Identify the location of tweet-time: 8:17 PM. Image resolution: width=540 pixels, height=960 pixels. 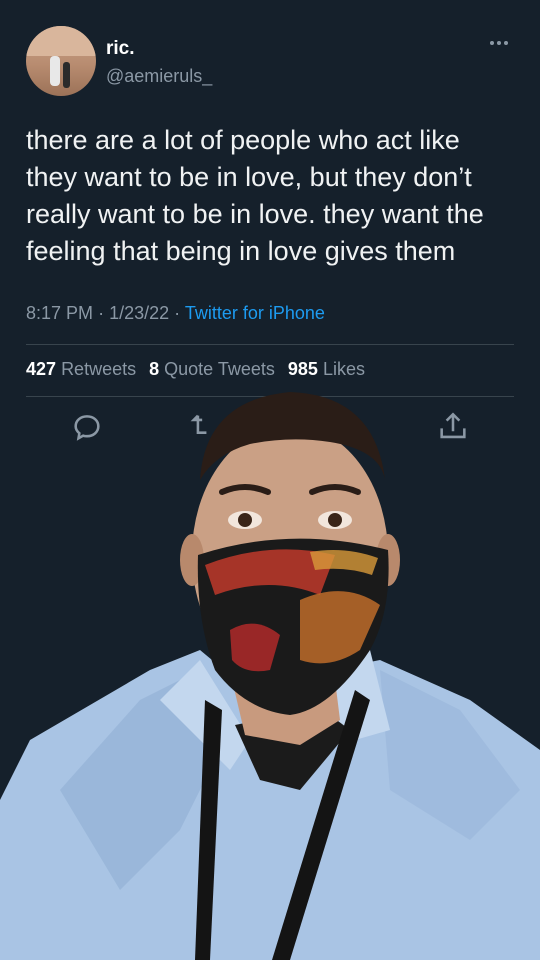
(60, 313).